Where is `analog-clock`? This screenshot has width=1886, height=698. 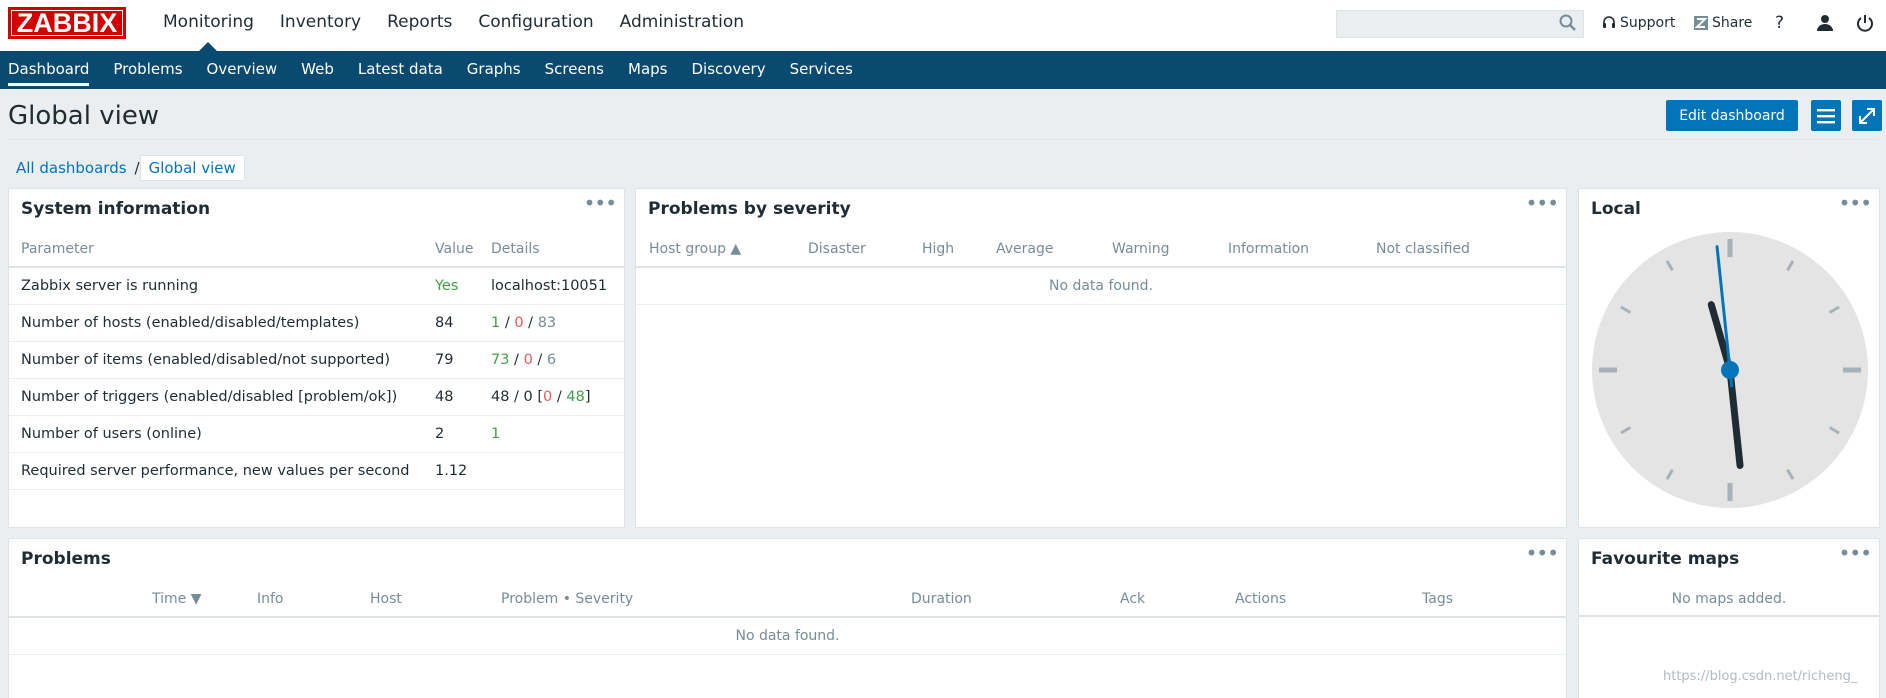 analog-clock is located at coordinates (1730, 370).